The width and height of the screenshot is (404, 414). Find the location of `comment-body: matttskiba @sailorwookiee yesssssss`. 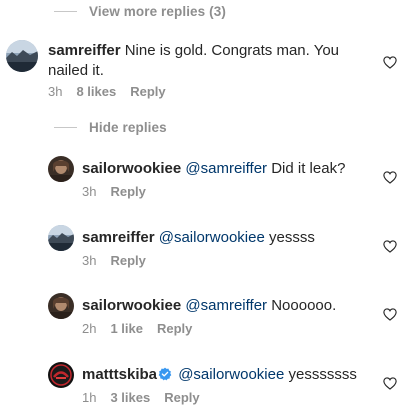

comment-body: matttskiba @sailorwookiee yesssssss is located at coordinates (219, 375).